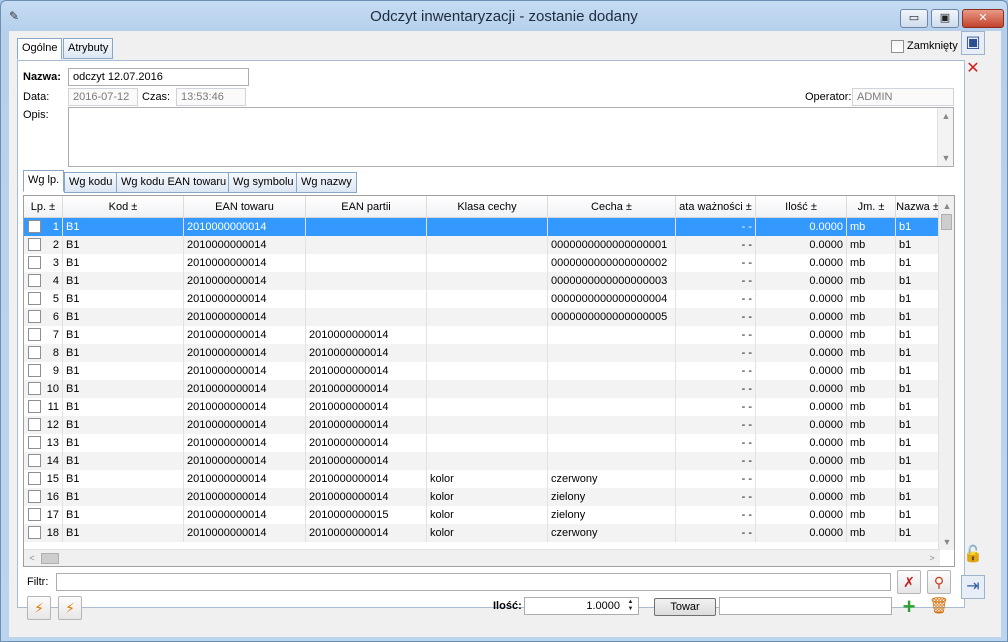 Image resolution: width=1008 pixels, height=642 pixels. What do you see at coordinates (946, 116) in the screenshot?
I see `scroll-up-icon: ▲` at bounding box center [946, 116].